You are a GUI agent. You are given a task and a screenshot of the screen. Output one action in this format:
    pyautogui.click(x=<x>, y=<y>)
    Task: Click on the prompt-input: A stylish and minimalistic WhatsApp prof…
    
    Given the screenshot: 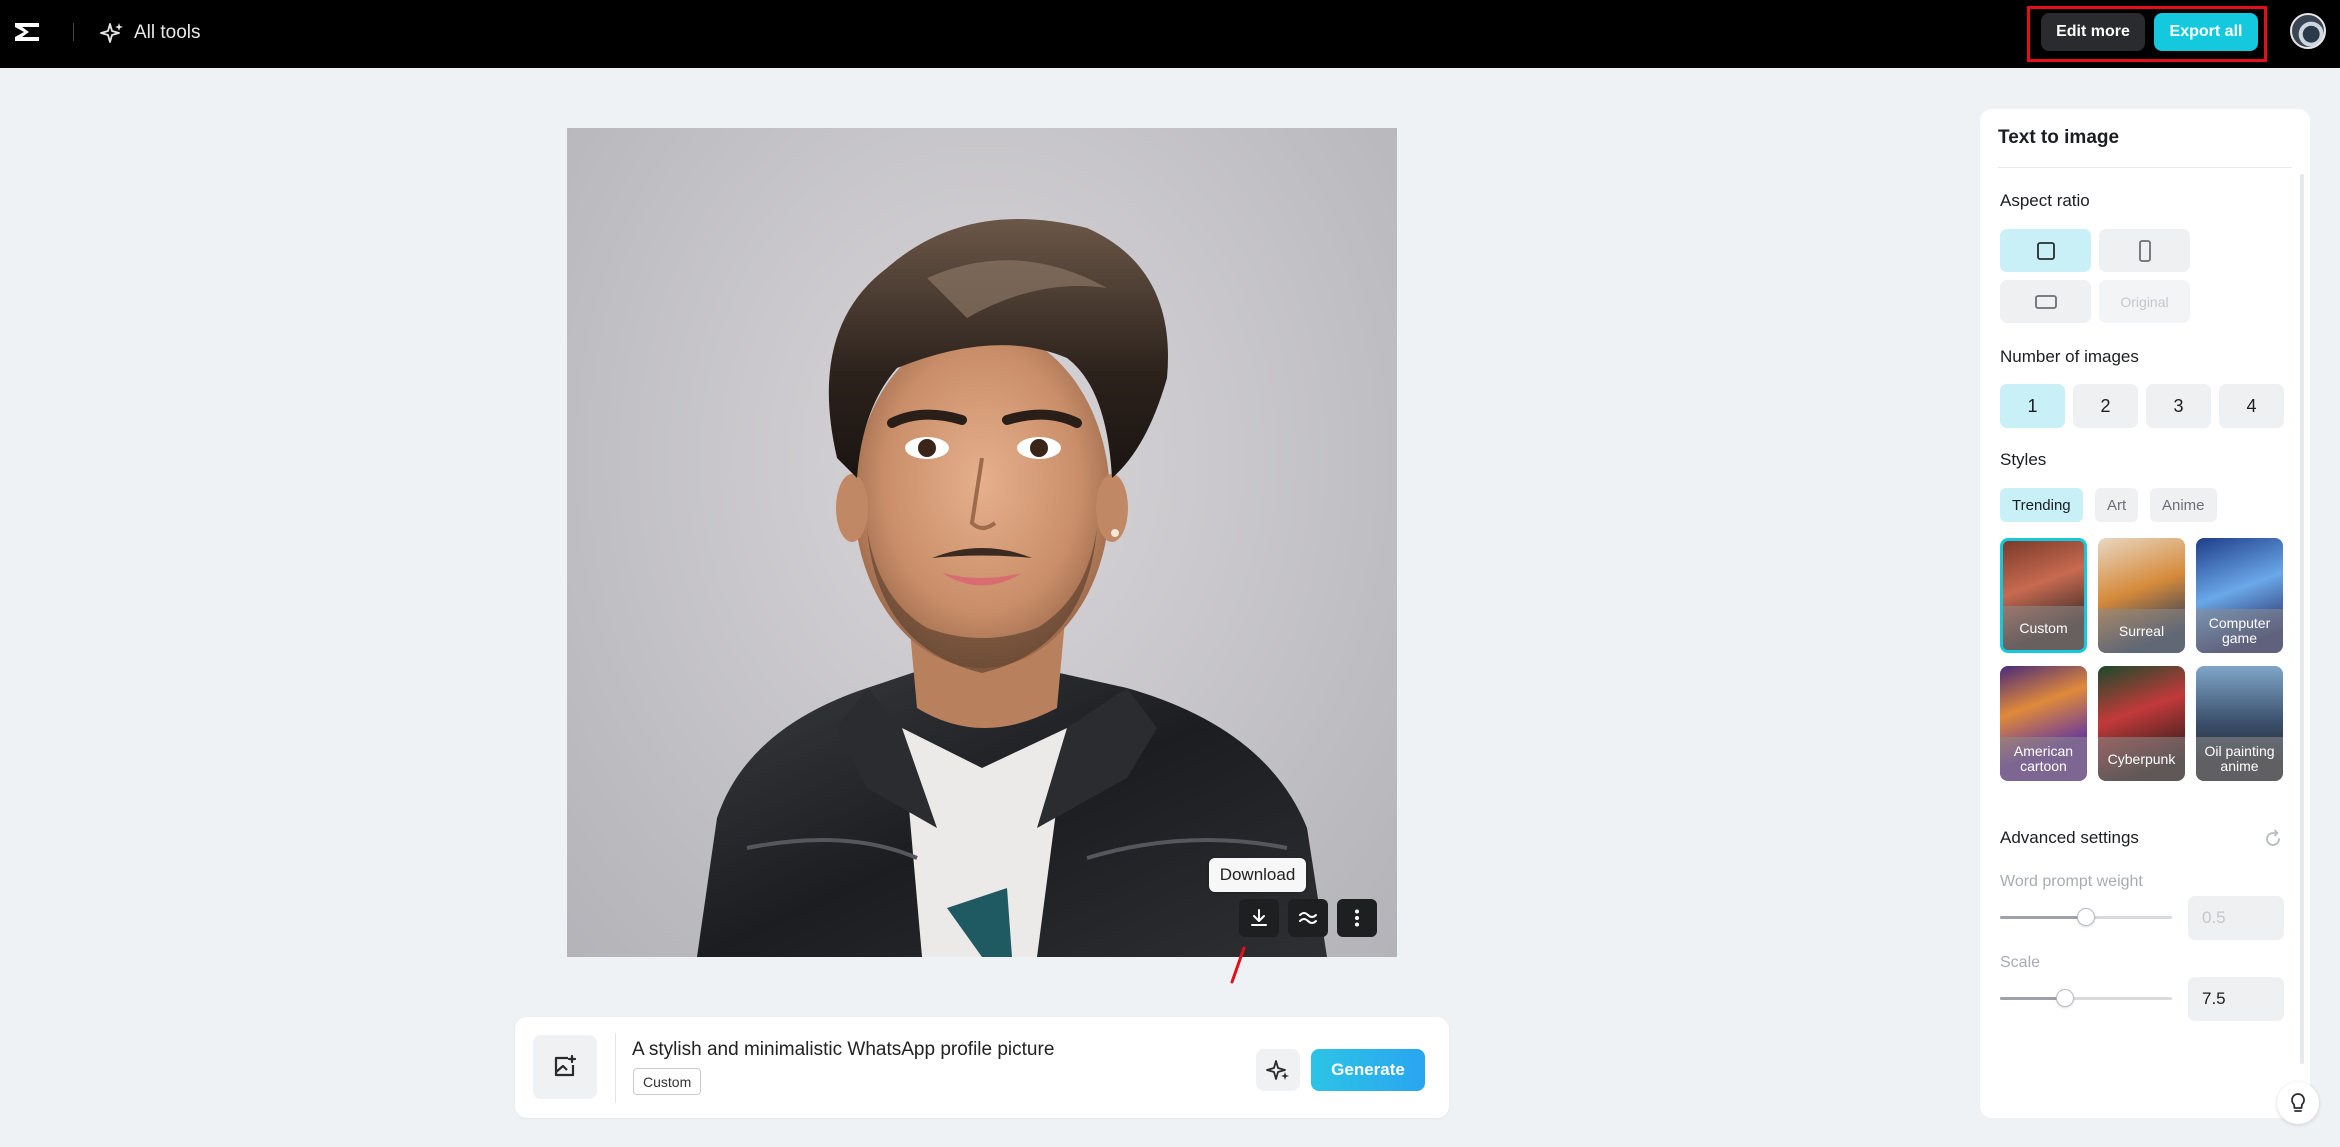 What is the action you would take?
    pyautogui.click(x=843, y=1050)
    